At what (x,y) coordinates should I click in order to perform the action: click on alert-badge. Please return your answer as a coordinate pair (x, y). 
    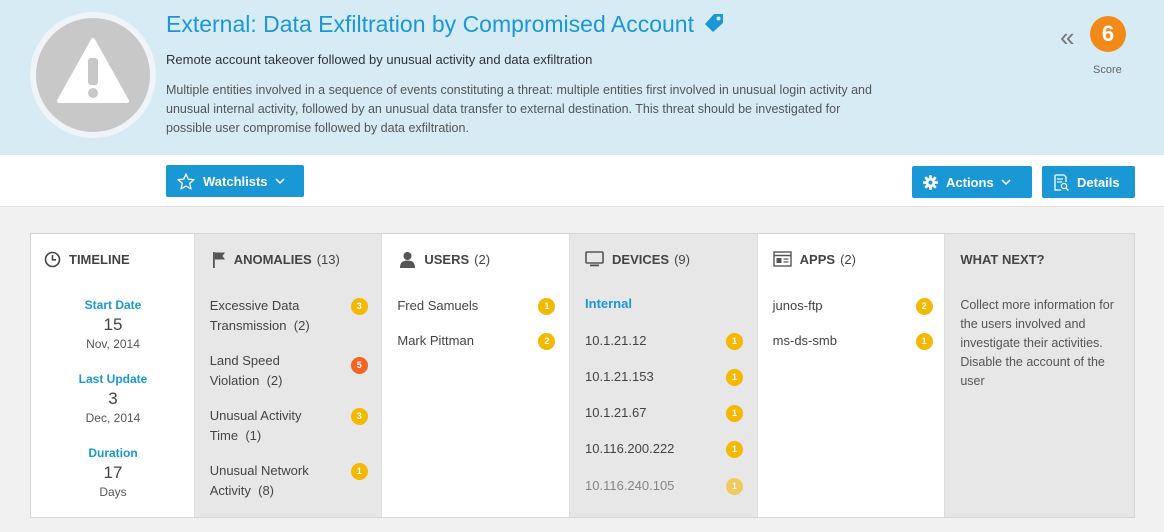
    Looking at the image, I should click on (93, 75).